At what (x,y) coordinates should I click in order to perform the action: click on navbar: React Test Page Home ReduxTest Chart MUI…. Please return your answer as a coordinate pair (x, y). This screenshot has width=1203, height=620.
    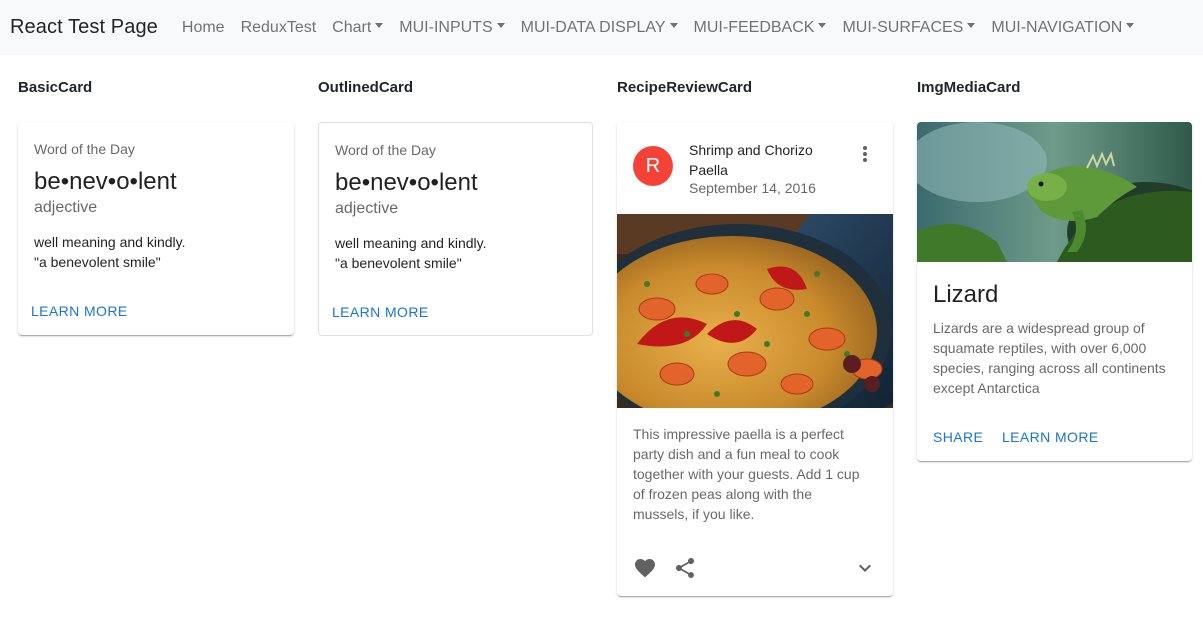
    Looking at the image, I should click on (601, 27).